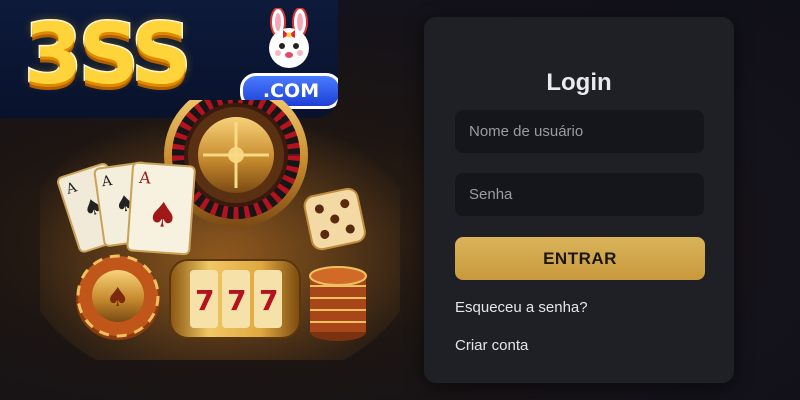  What do you see at coordinates (145, 178) in the screenshot?
I see `svg-text: A` at bounding box center [145, 178].